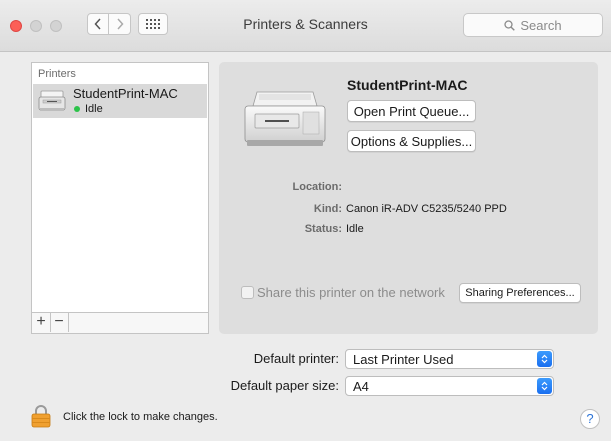 The width and height of the screenshot is (611, 441). I want to click on printer-list-item: StudentPrint-MAC Idle, so click(120, 101).